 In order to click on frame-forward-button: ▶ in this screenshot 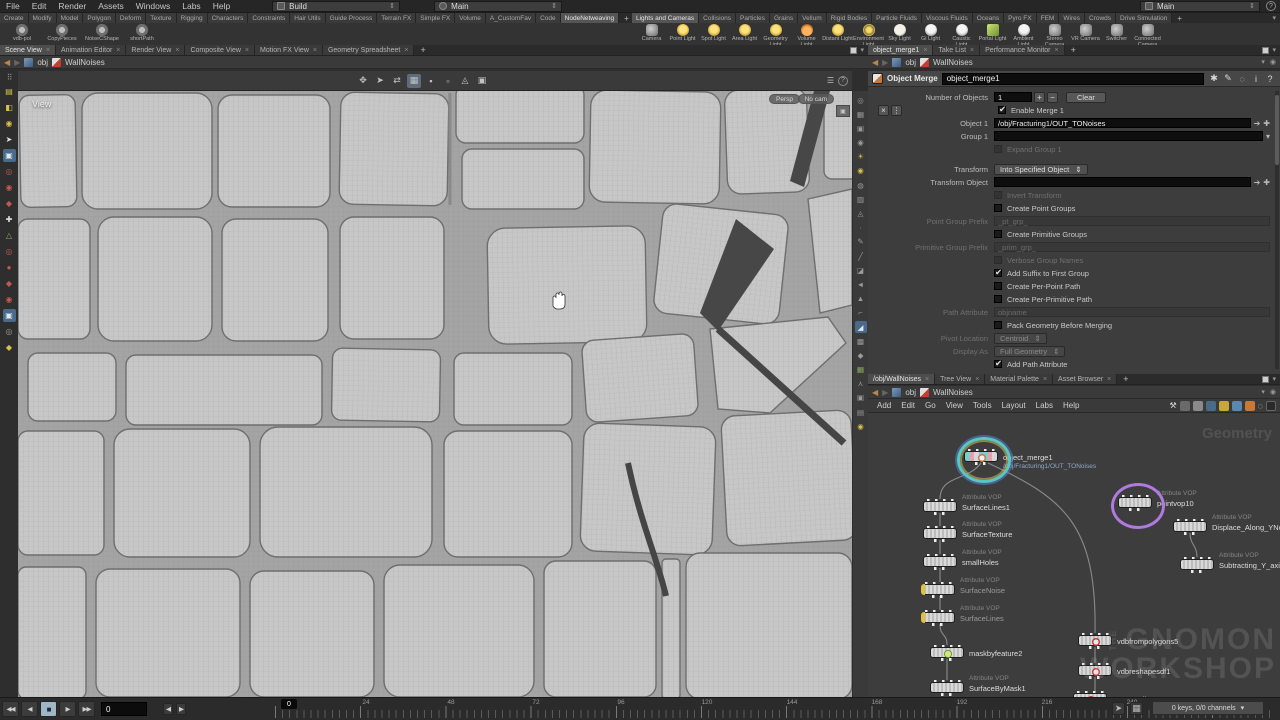, I will do `click(181, 709)`.